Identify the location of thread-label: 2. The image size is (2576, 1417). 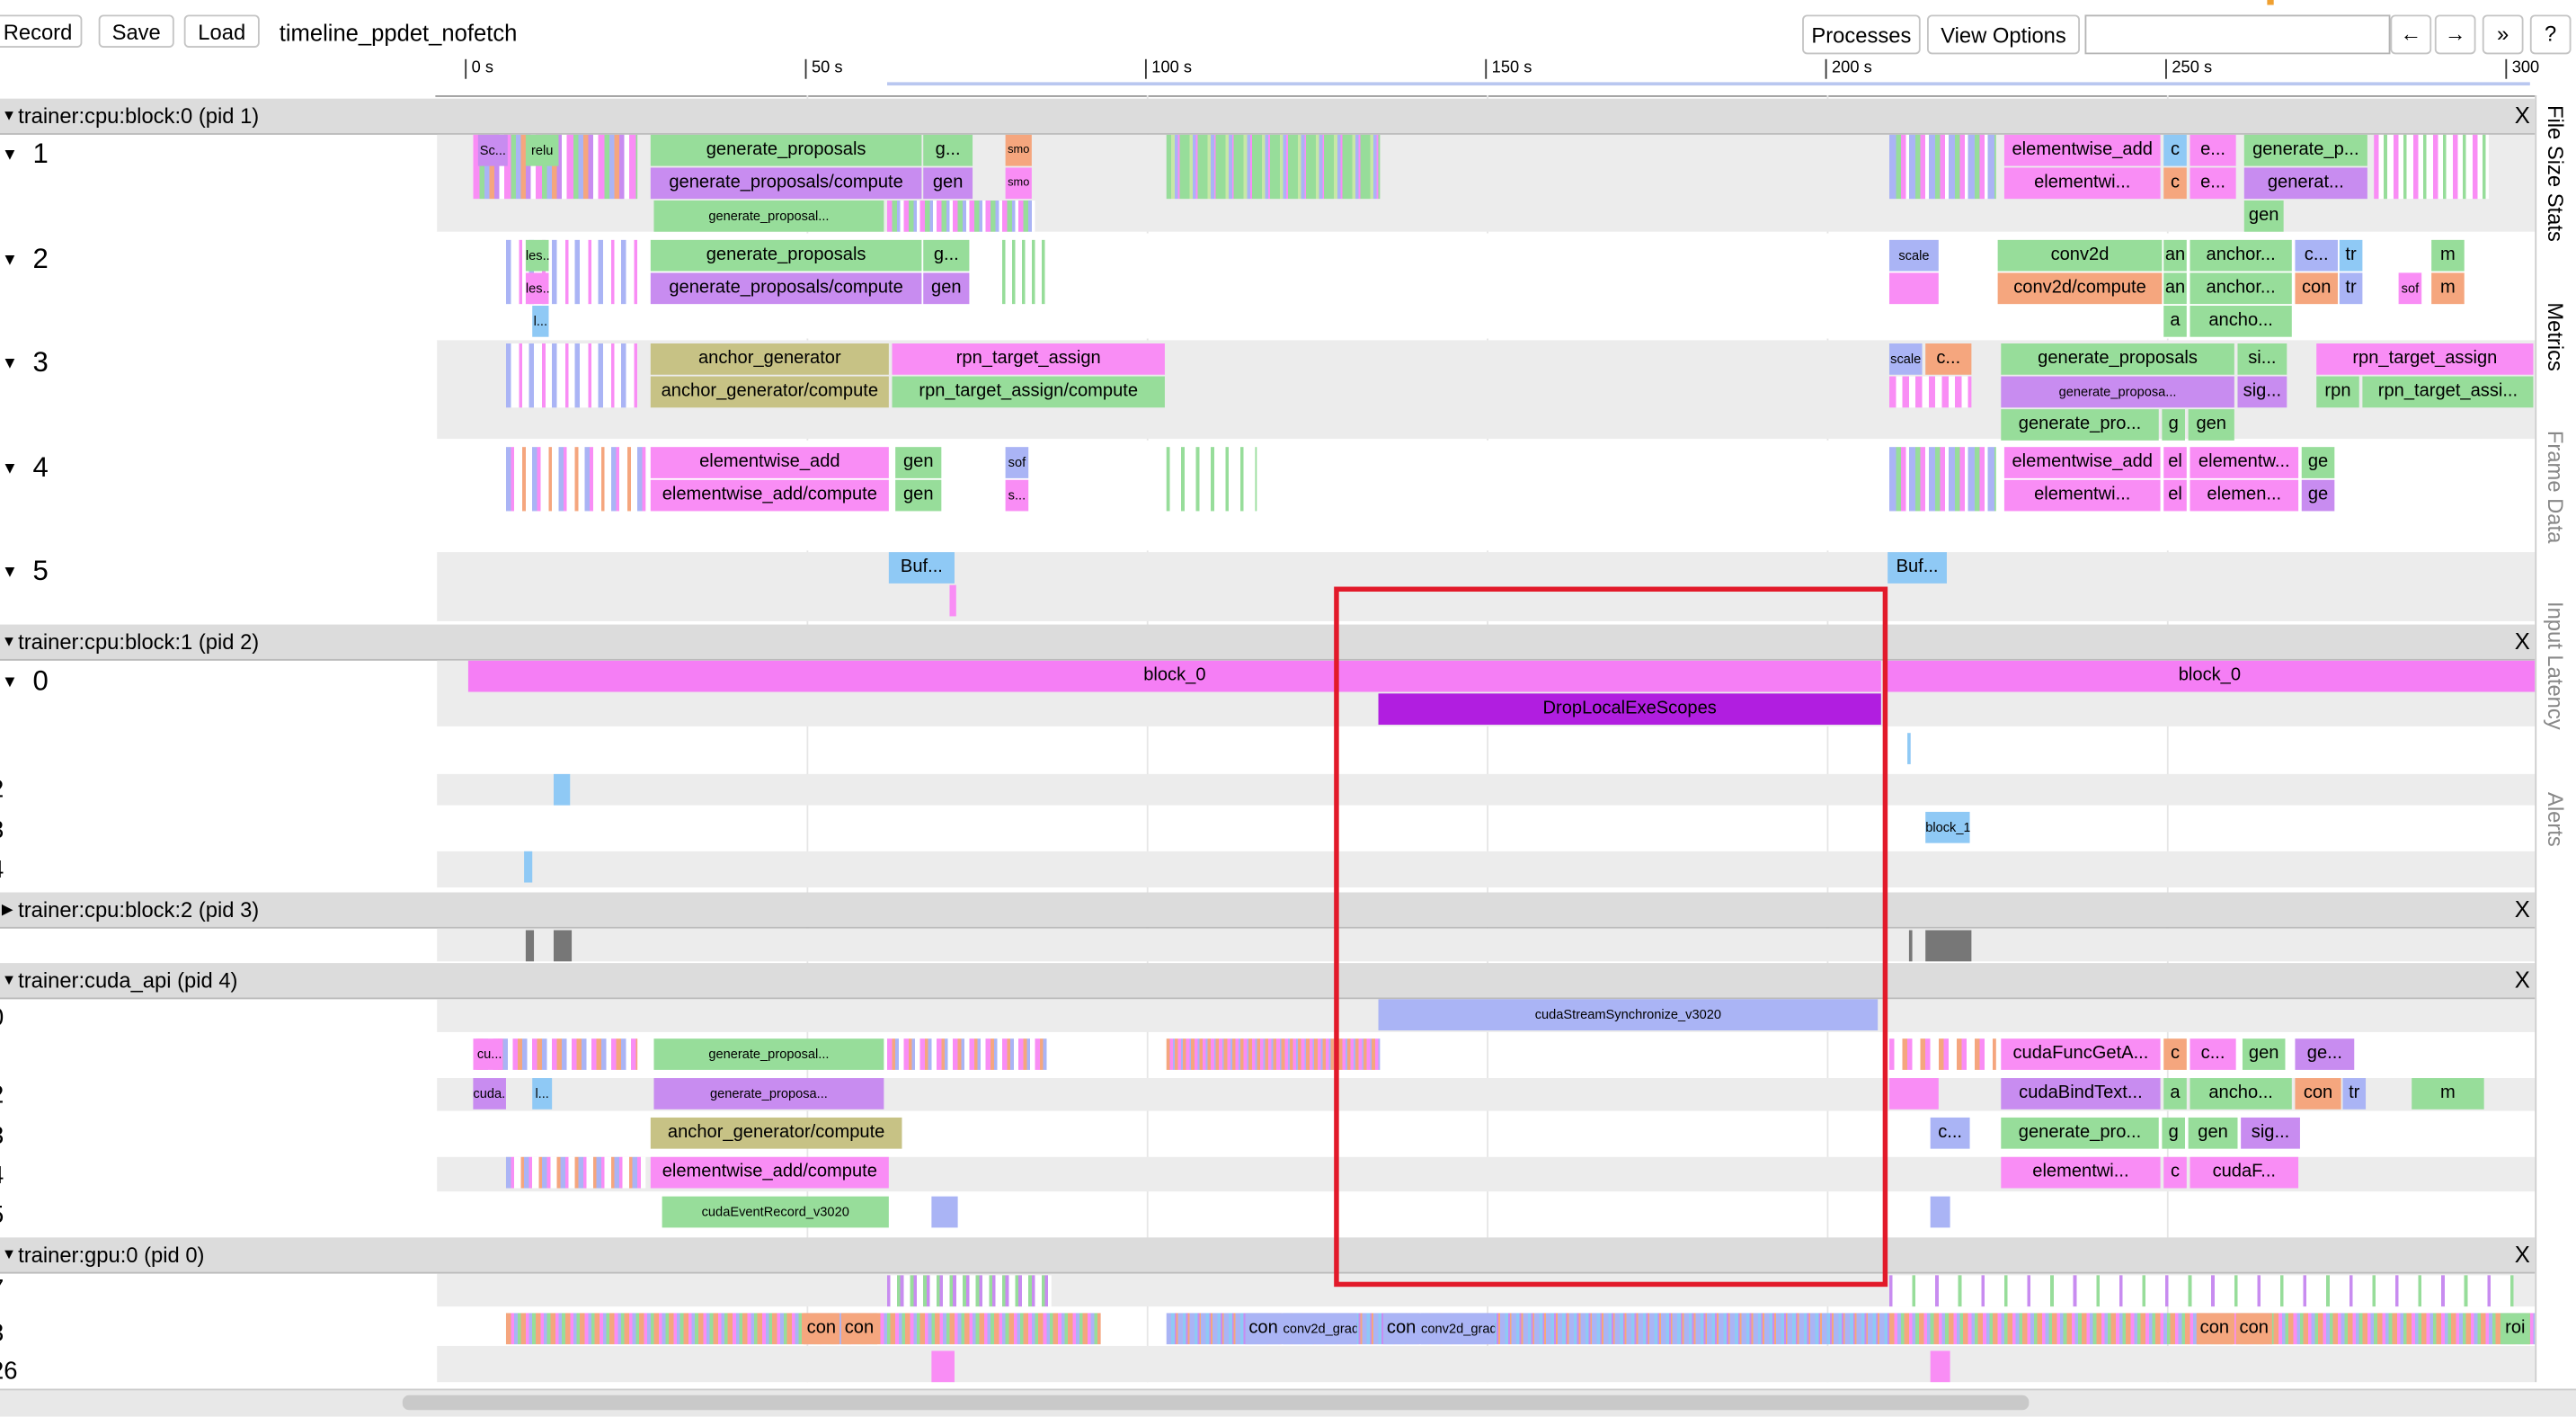
(2, 1096).